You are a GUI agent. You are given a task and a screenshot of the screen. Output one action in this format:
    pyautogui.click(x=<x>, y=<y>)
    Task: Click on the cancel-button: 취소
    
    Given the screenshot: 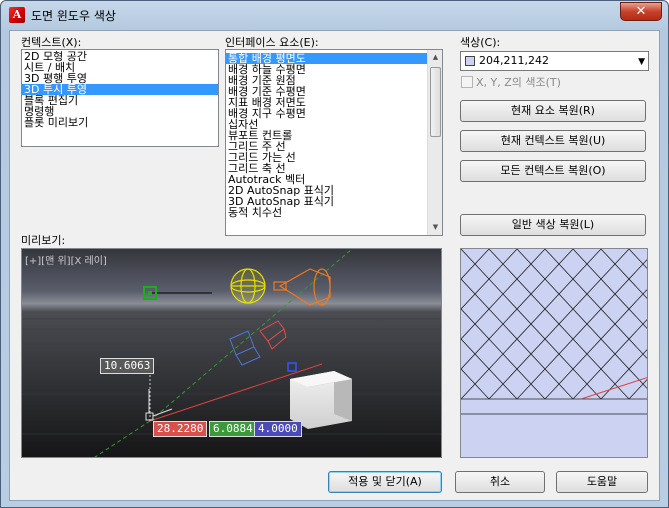 What is the action you would take?
    pyautogui.click(x=500, y=482)
    